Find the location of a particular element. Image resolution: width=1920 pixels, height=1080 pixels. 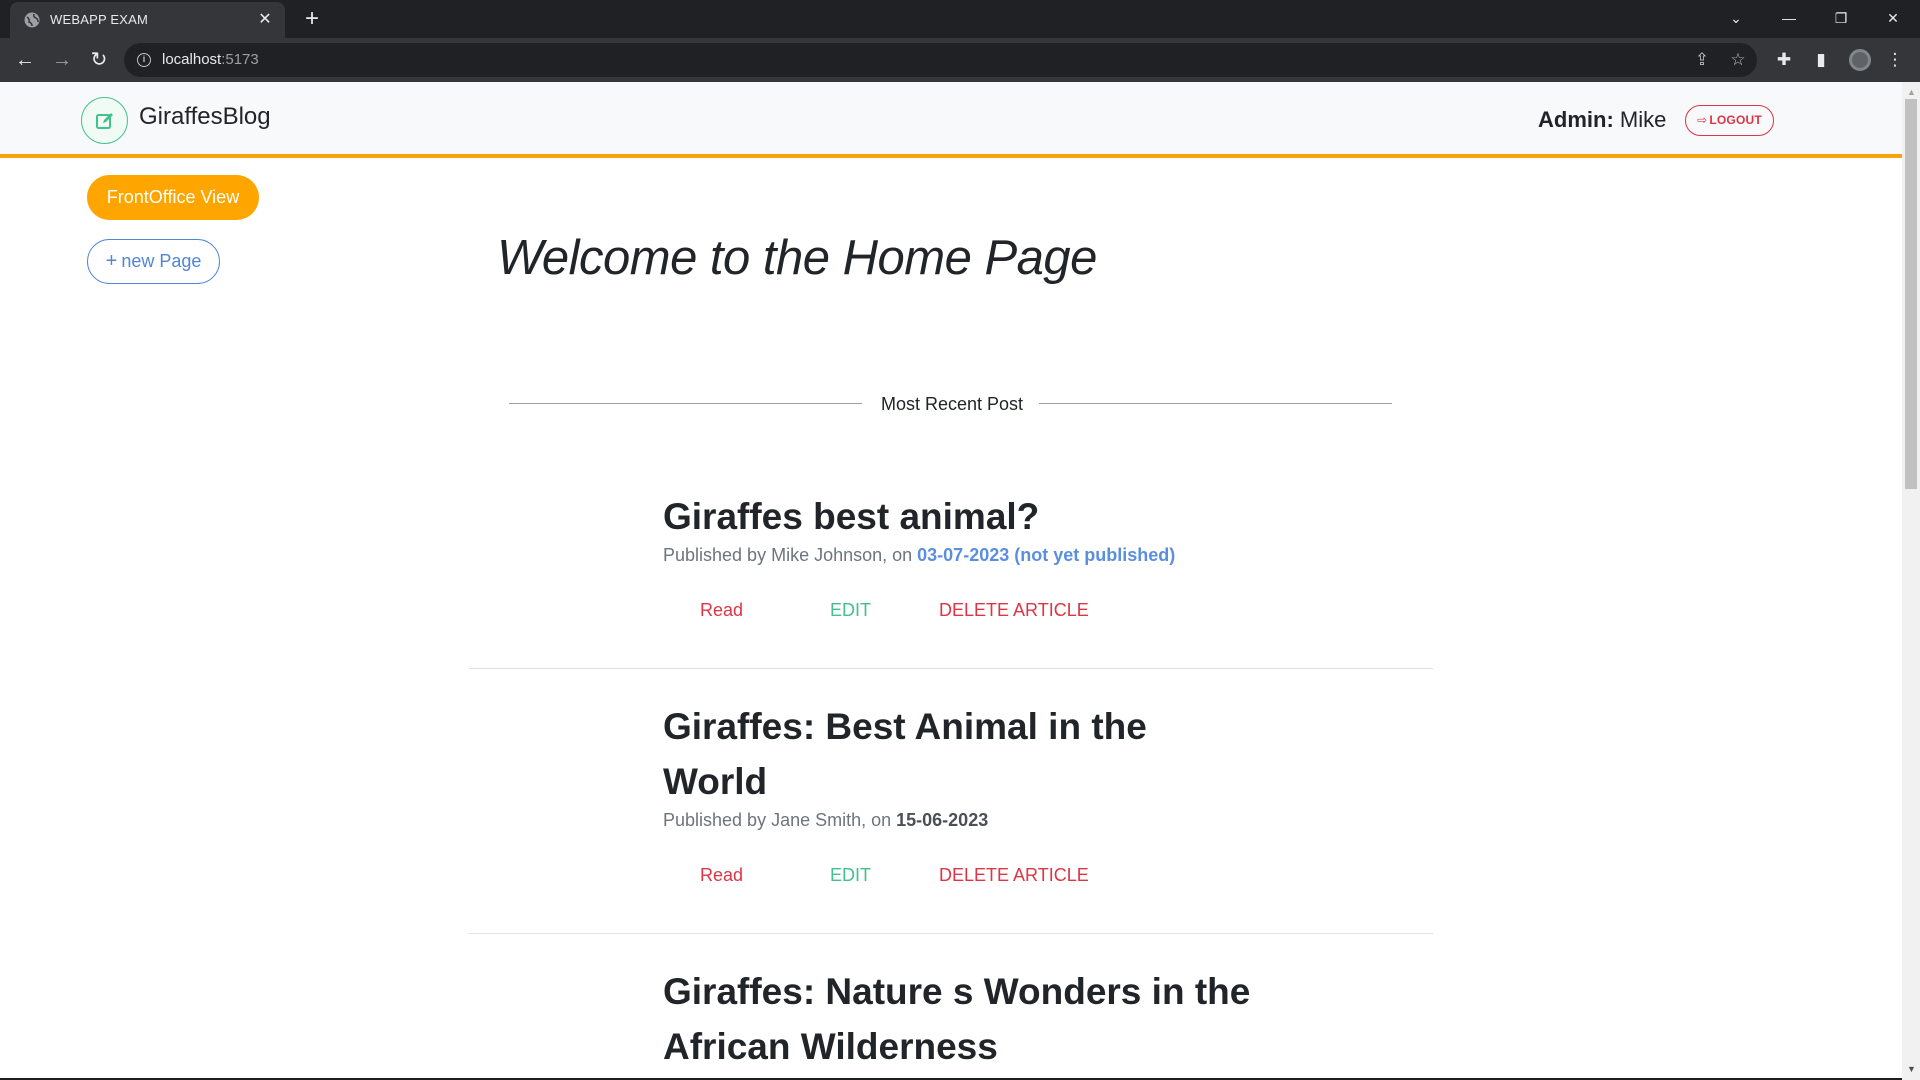

profile-avatar-icon is located at coordinates (1860, 60).